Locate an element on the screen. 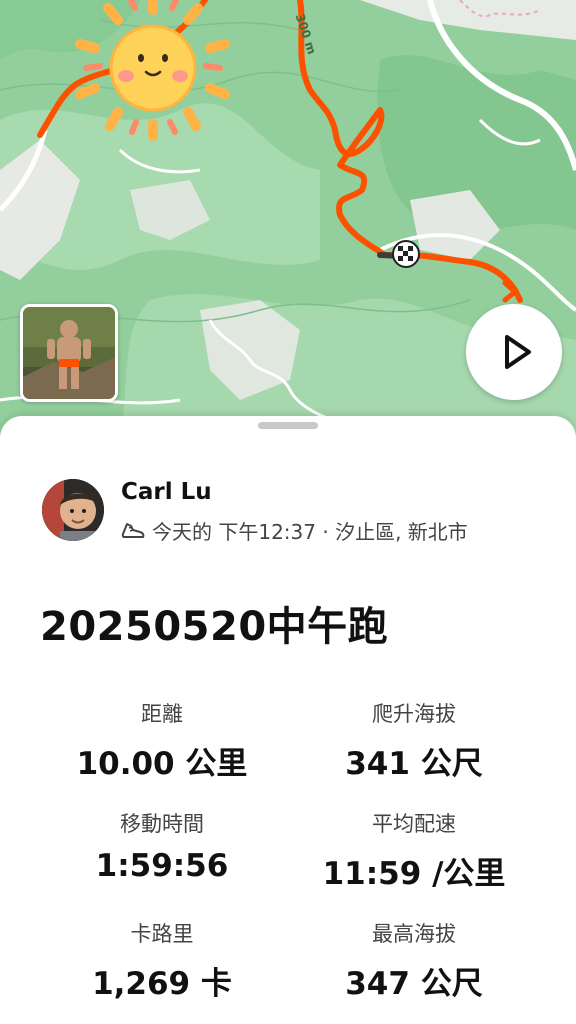 The height and width of the screenshot is (1024, 576). athlete-name: Carl Lu is located at coordinates (166, 492).